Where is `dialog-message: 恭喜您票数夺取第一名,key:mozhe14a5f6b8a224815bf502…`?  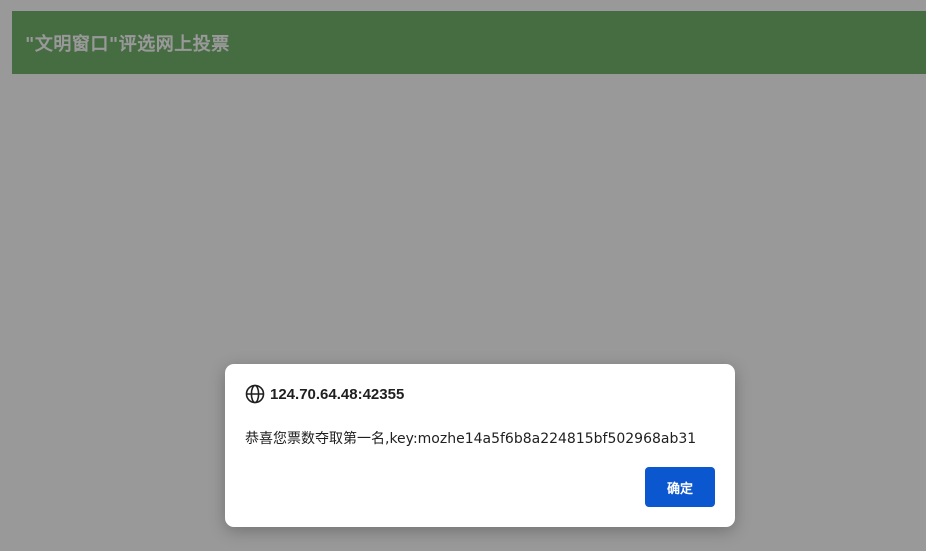 dialog-message: 恭喜您票数夺取第一名,key:mozhe14a5f6b8a224815bf502… is located at coordinates (471, 439).